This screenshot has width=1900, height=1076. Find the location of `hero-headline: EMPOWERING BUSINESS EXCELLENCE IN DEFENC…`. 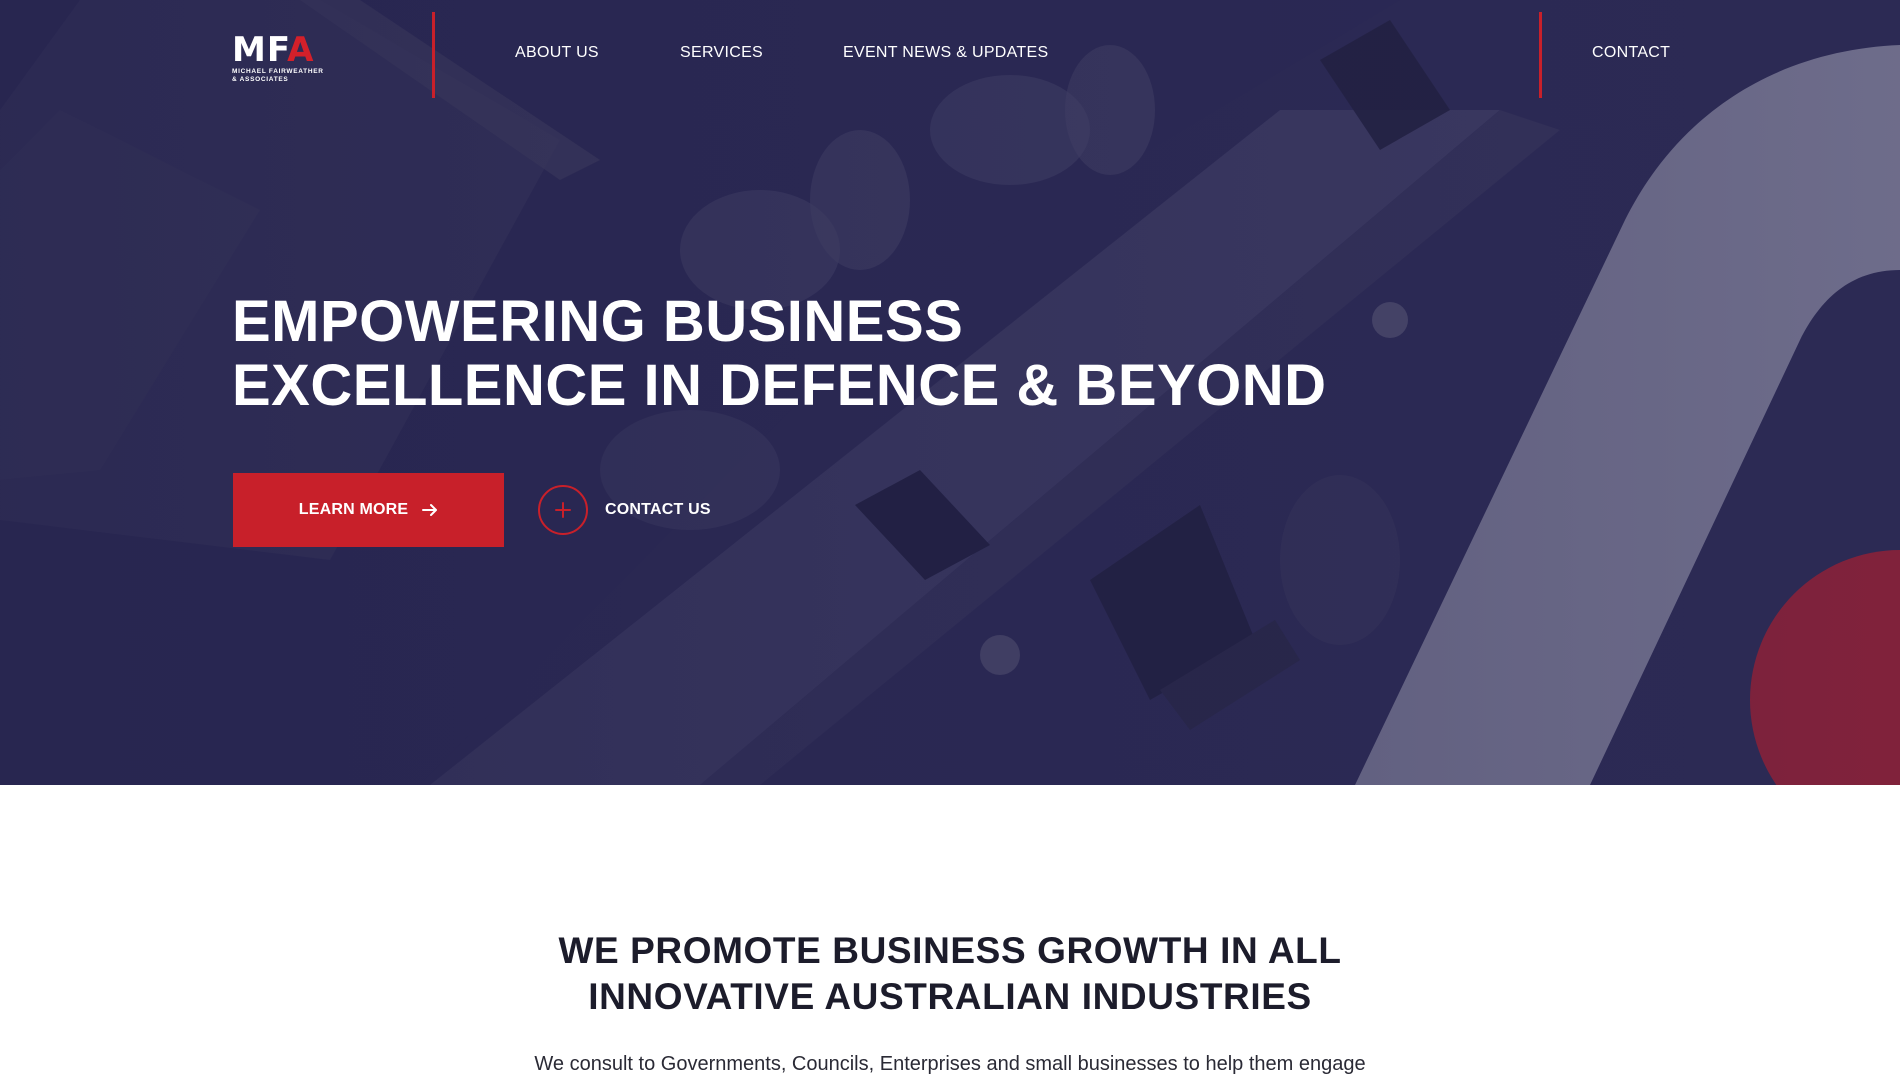

hero-headline: EMPOWERING BUSINESS EXCELLENCE IN DEFENC… is located at coordinates (779, 354).